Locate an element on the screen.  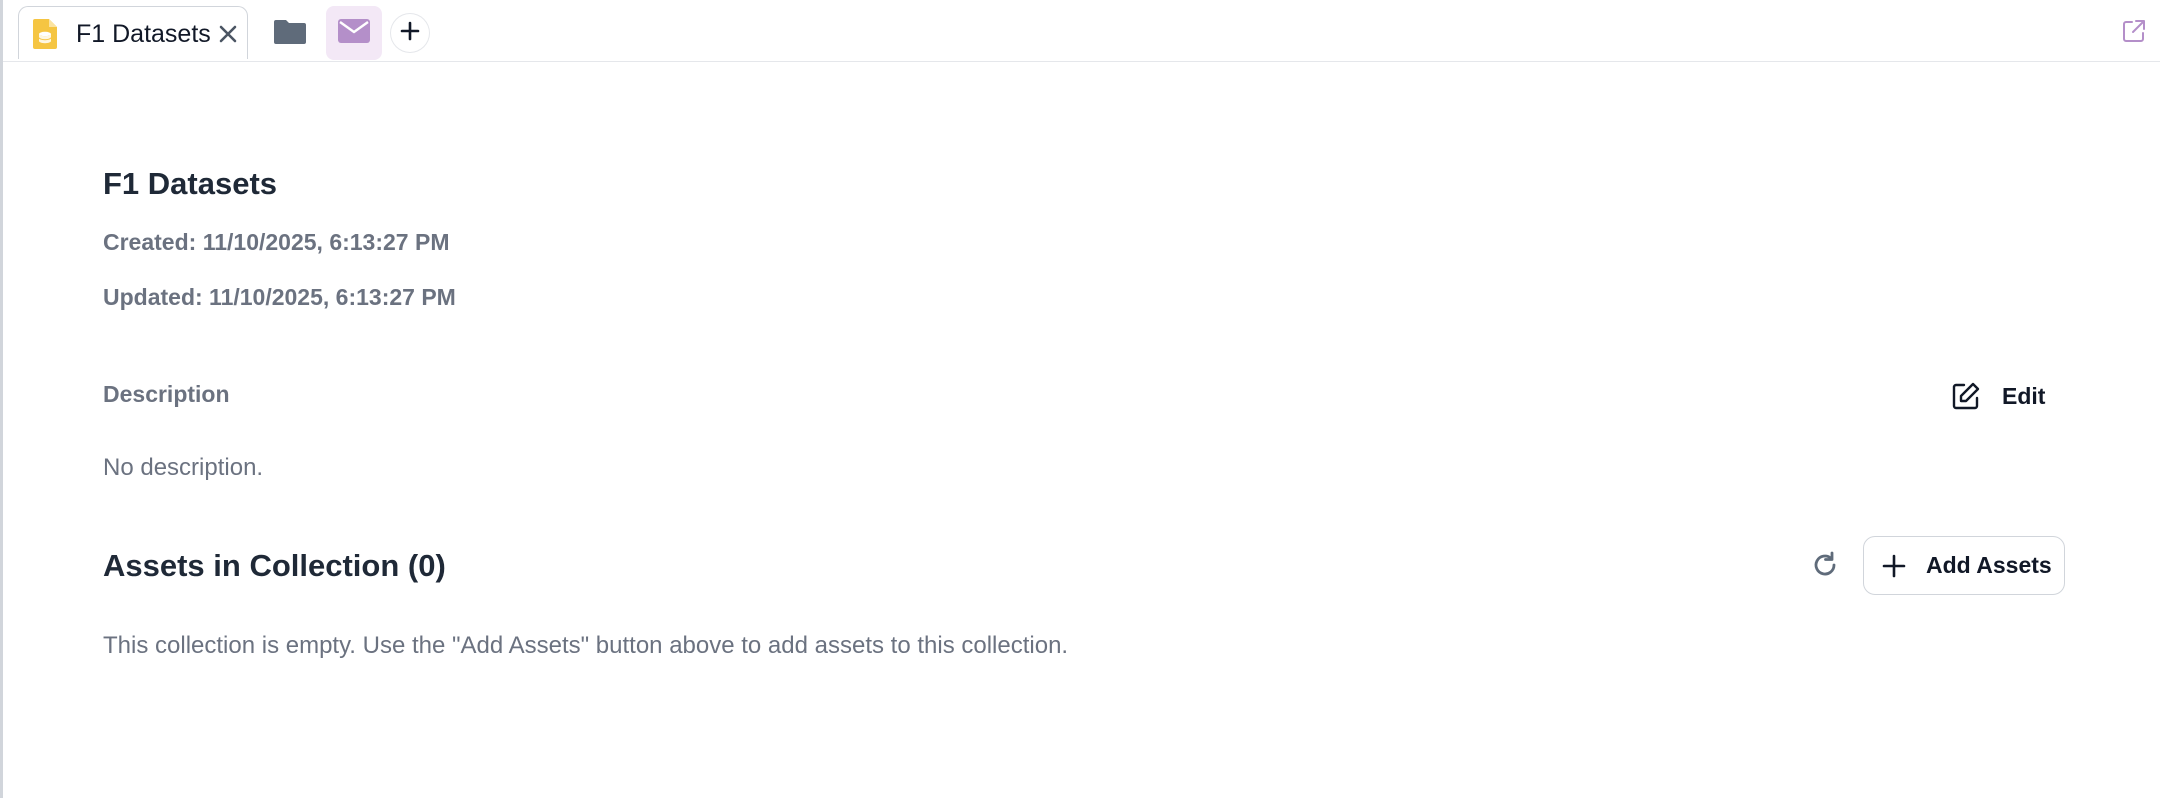
tab-label: F1 Datasets is located at coordinates (143, 34).